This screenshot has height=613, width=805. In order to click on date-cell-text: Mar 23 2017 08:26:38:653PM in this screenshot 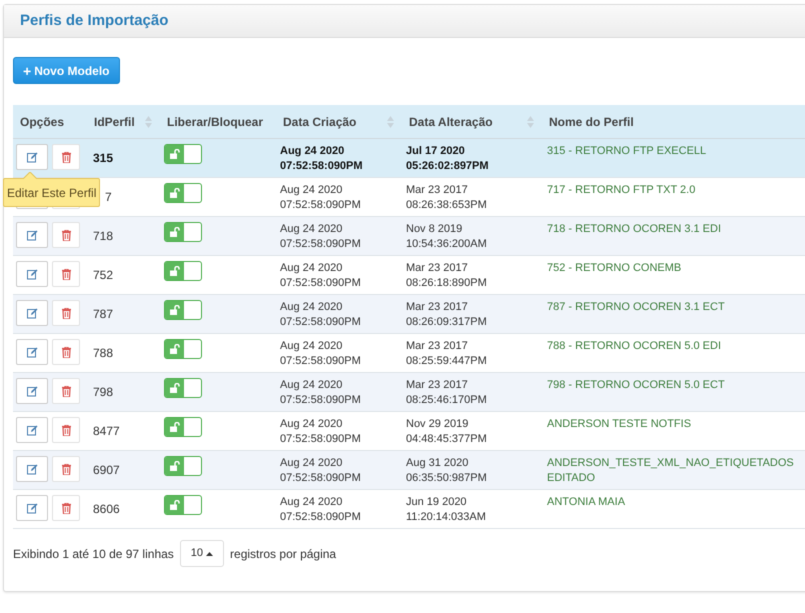, I will do `click(447, 198)`.